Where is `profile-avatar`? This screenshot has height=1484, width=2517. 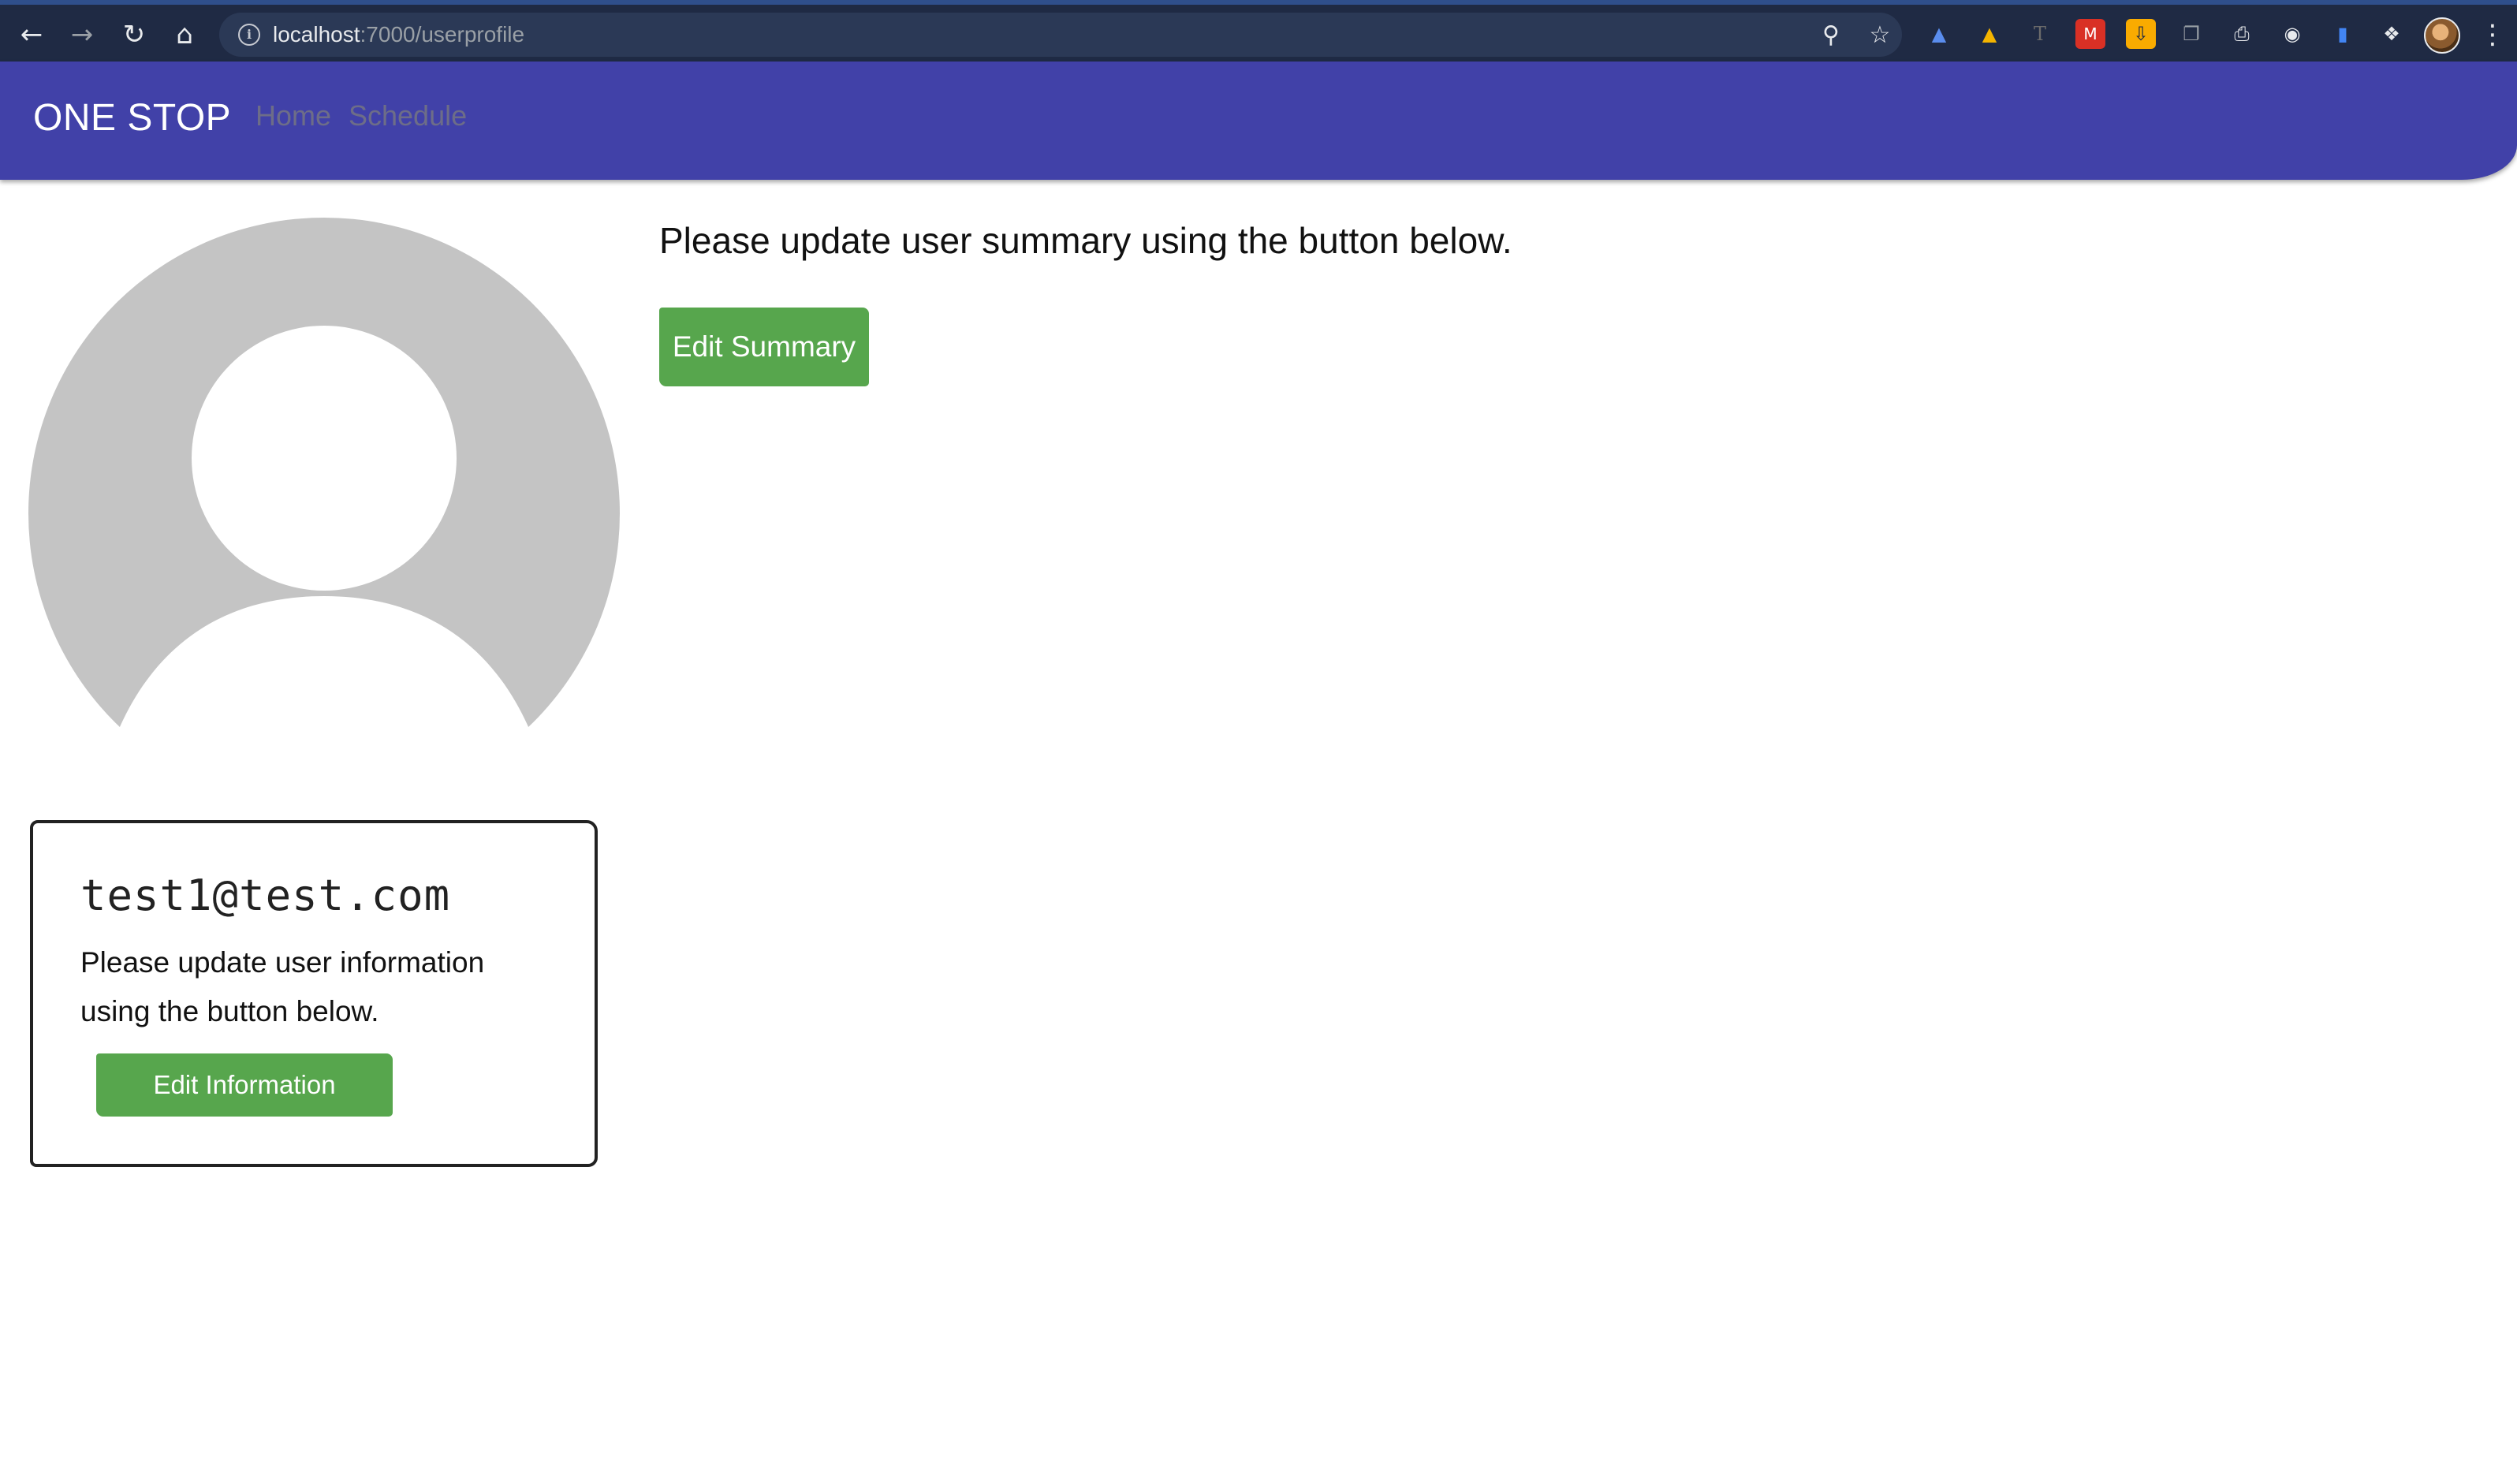
profile-avatar is located at coordinates (324, 478).